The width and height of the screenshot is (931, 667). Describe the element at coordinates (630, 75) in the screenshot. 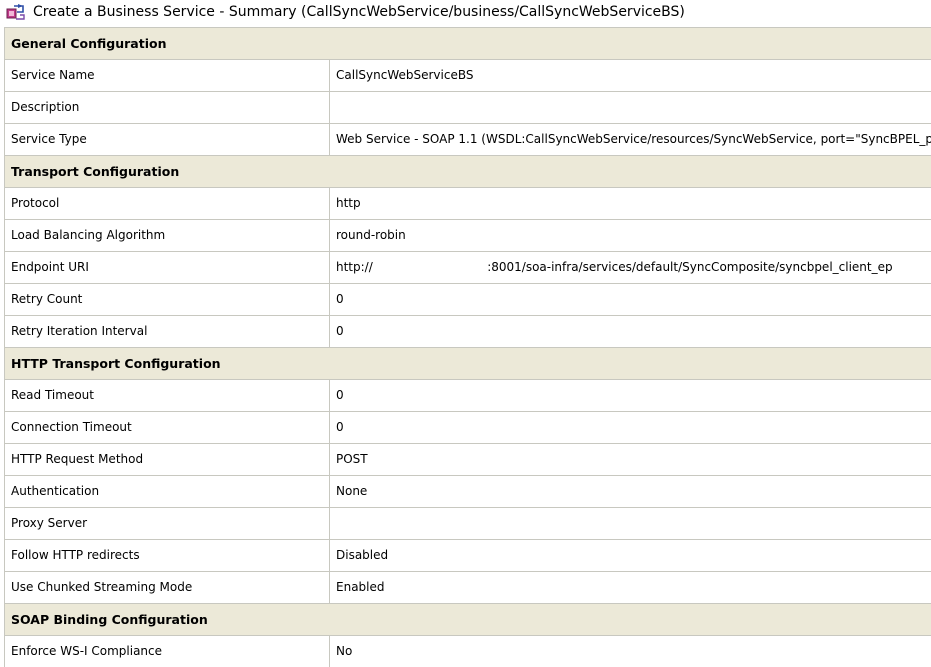

I see `property-value: CallSyncWebServiceBS` at that location.